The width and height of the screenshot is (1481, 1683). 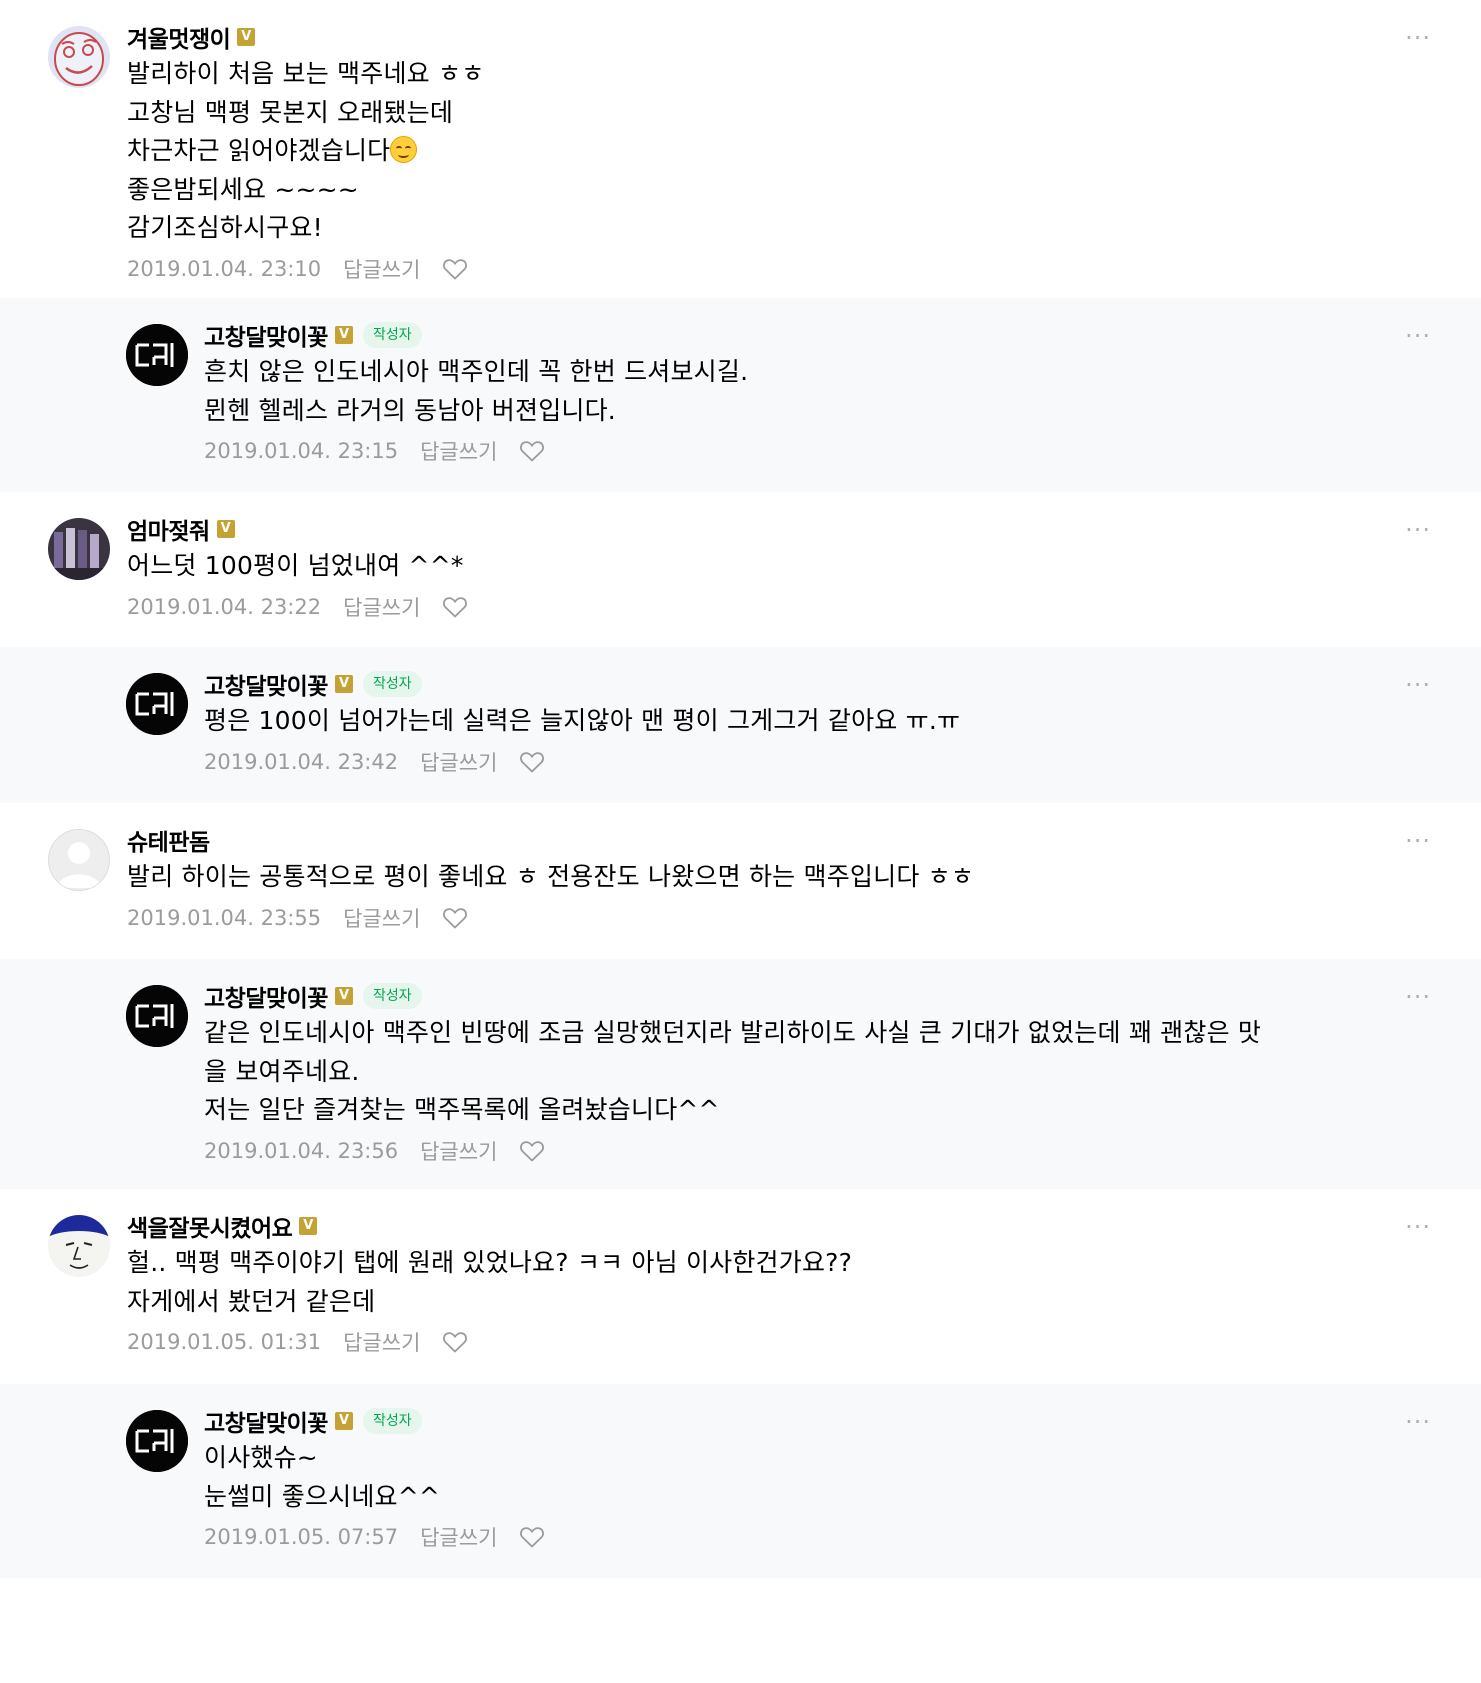 What do you see at coordinates (179, 37) in the screenshot?
I see `nickname: 겨울멋쟁이` at bounding box center [179, 37].